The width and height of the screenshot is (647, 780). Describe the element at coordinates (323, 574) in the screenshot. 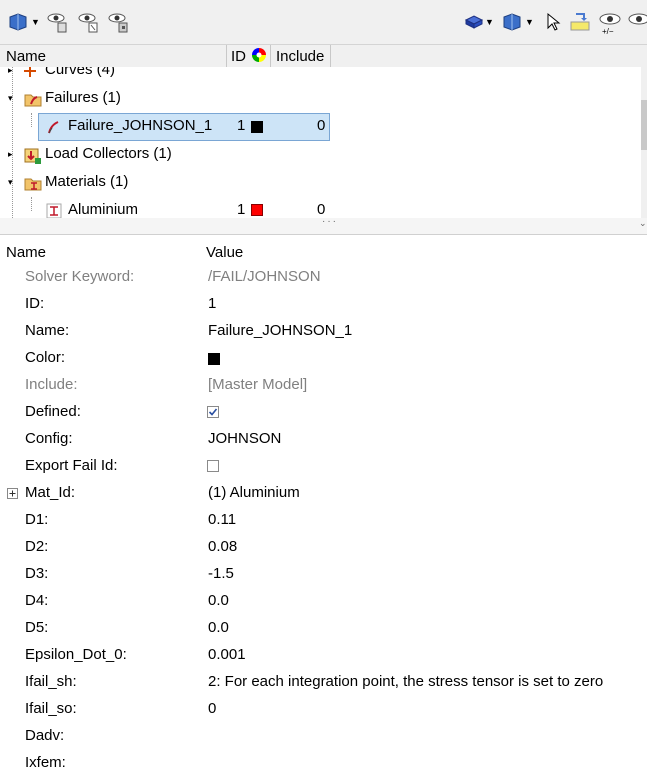

I see `property-row-d3: D3: -1.5` at that location.